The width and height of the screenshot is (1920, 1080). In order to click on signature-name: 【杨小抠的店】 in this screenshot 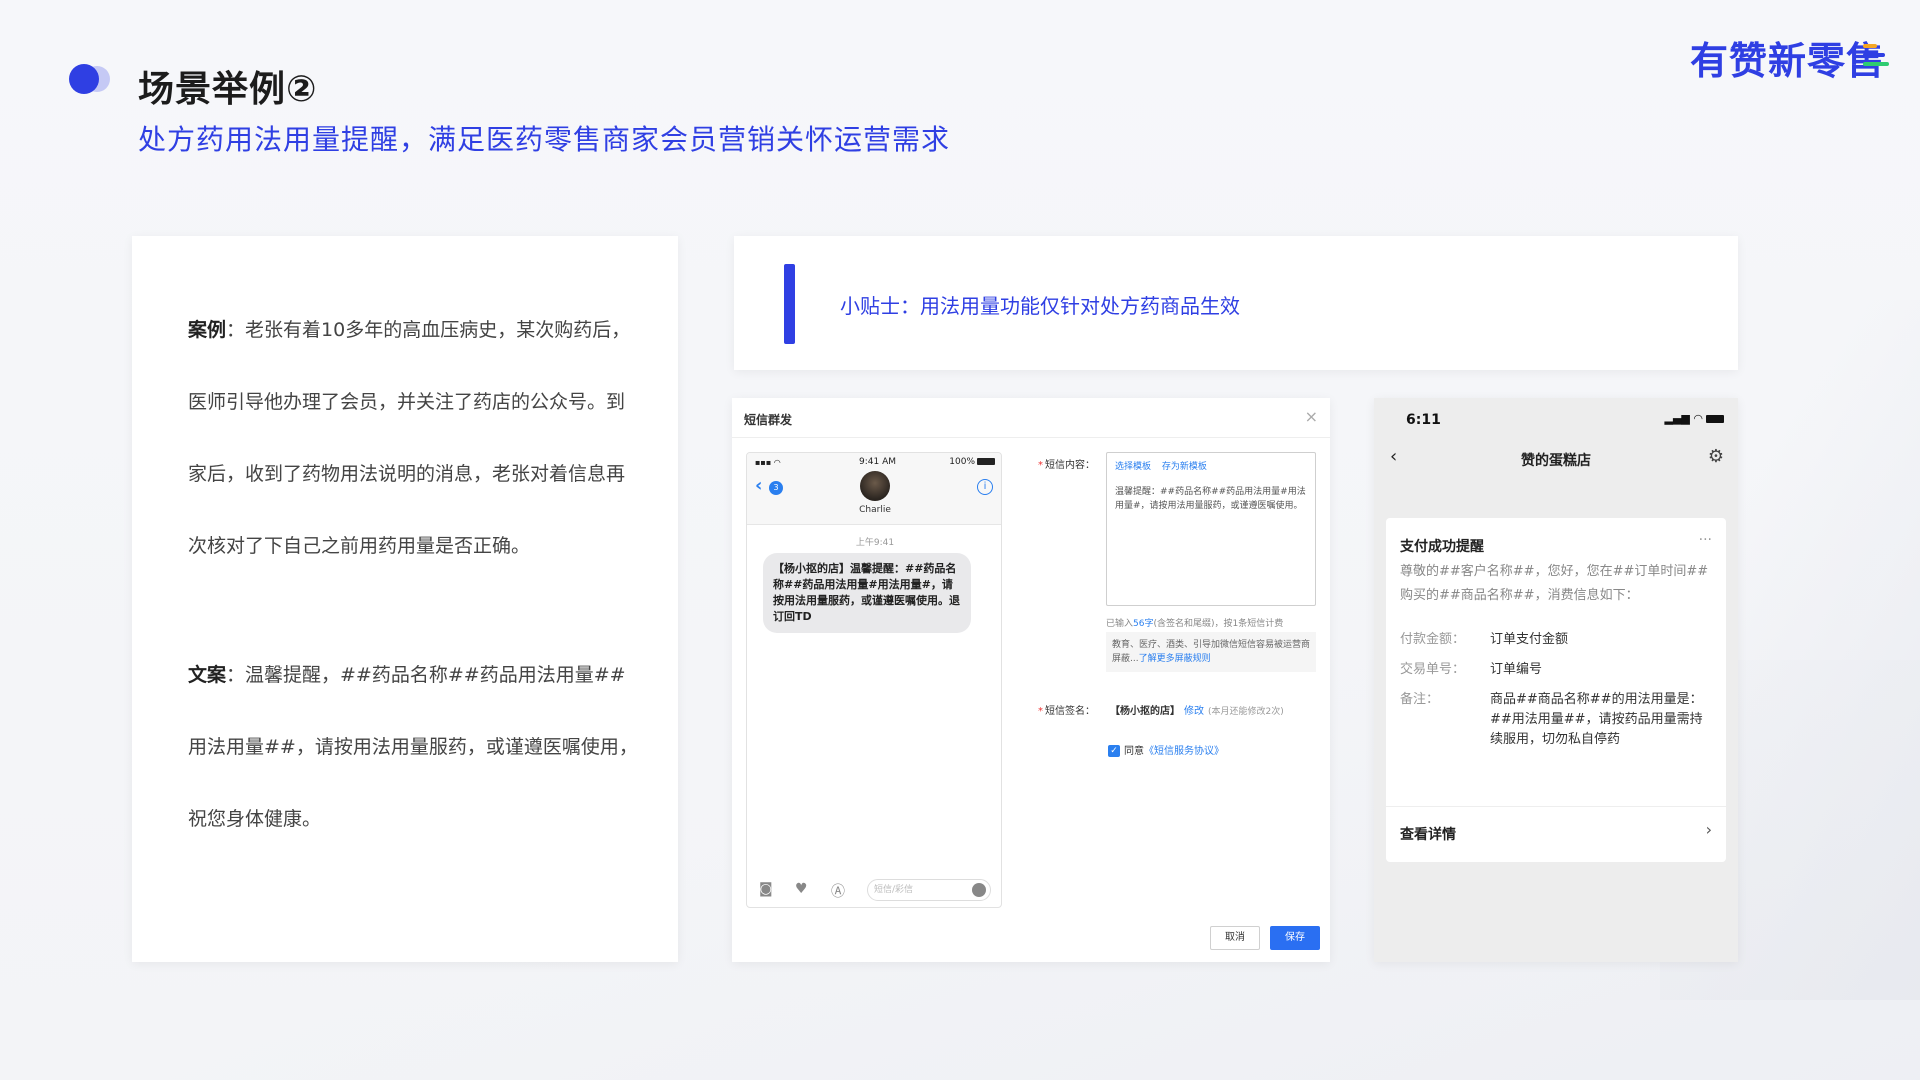, I will do `click(1145, 711)`.